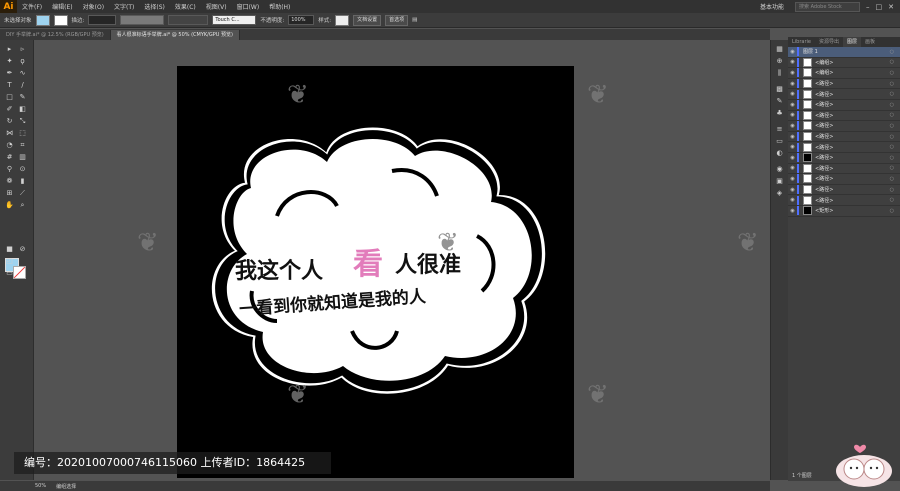 This screenshot has height=491, width=900. Describe the element at coordinates (60, 20) in the screenshot. I see `stroke-color-swatch` at that location.